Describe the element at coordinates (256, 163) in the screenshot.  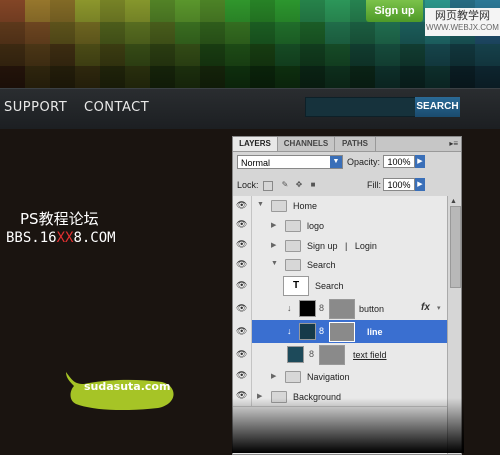
I see `blend-mode-value: Normal` at that location.